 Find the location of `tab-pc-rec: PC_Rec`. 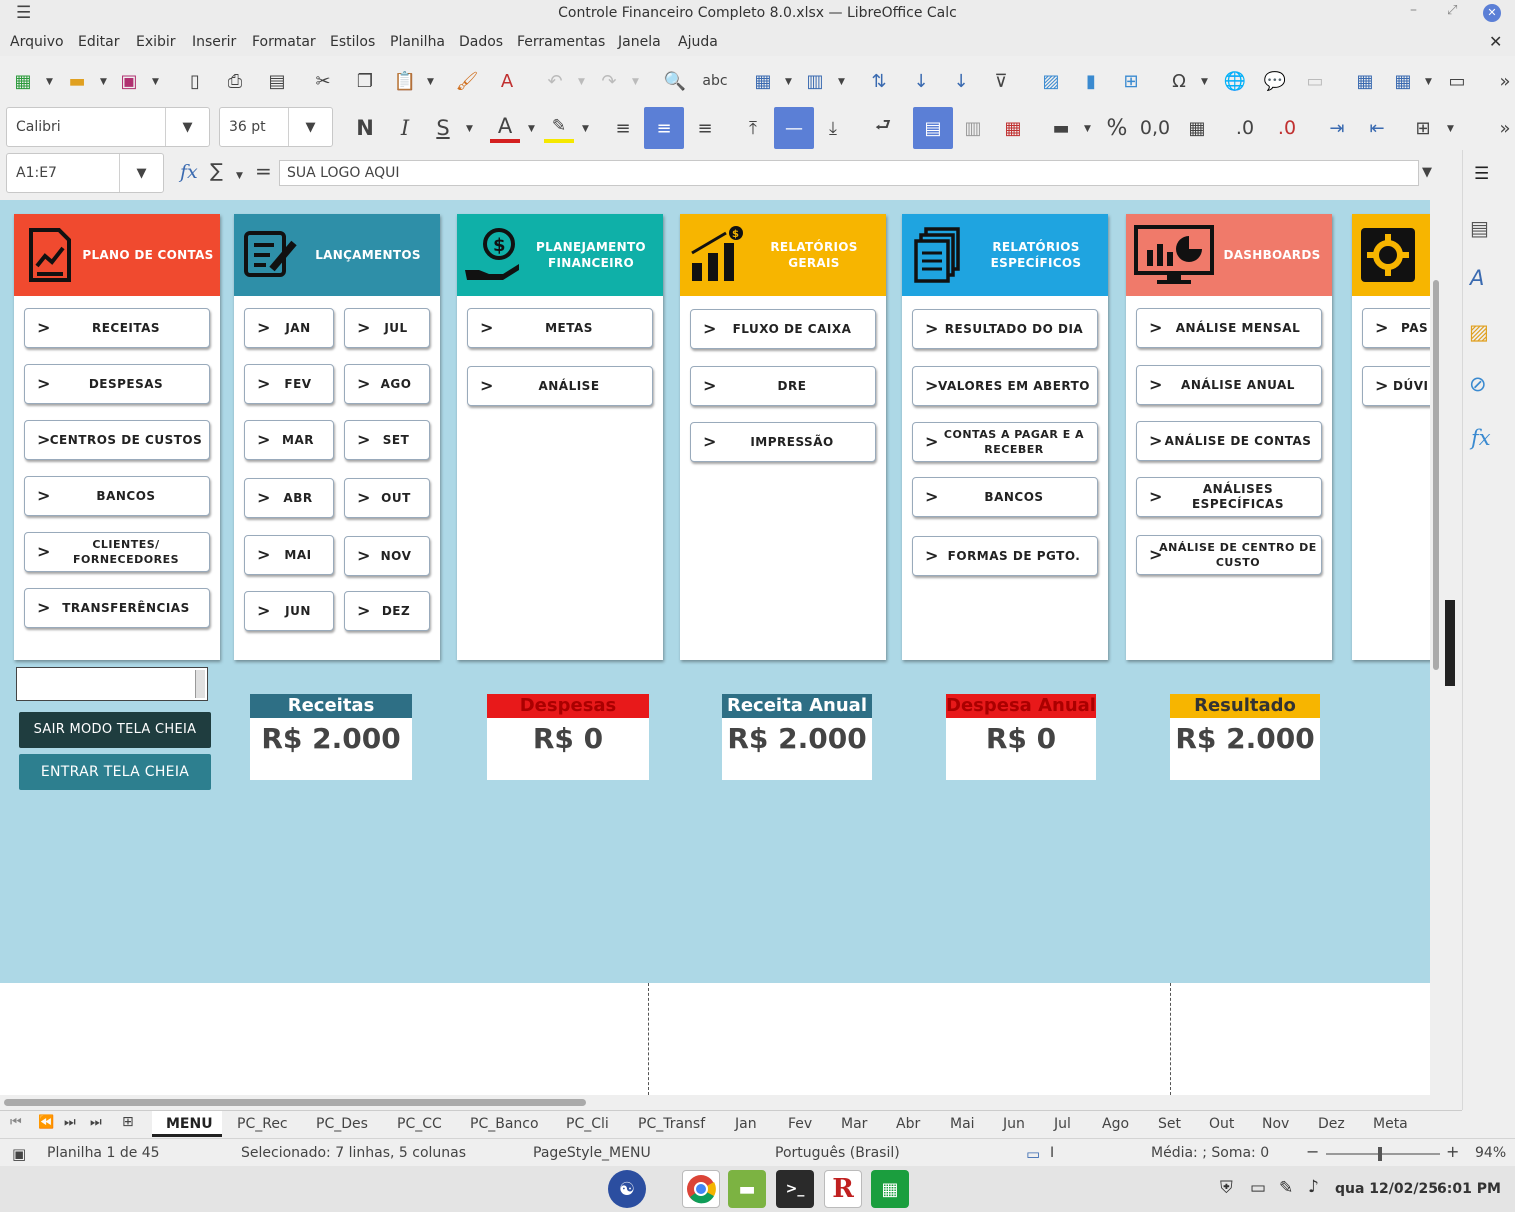

tab-pc-rec: PC_Rec is located at coordinates (262, 1124).